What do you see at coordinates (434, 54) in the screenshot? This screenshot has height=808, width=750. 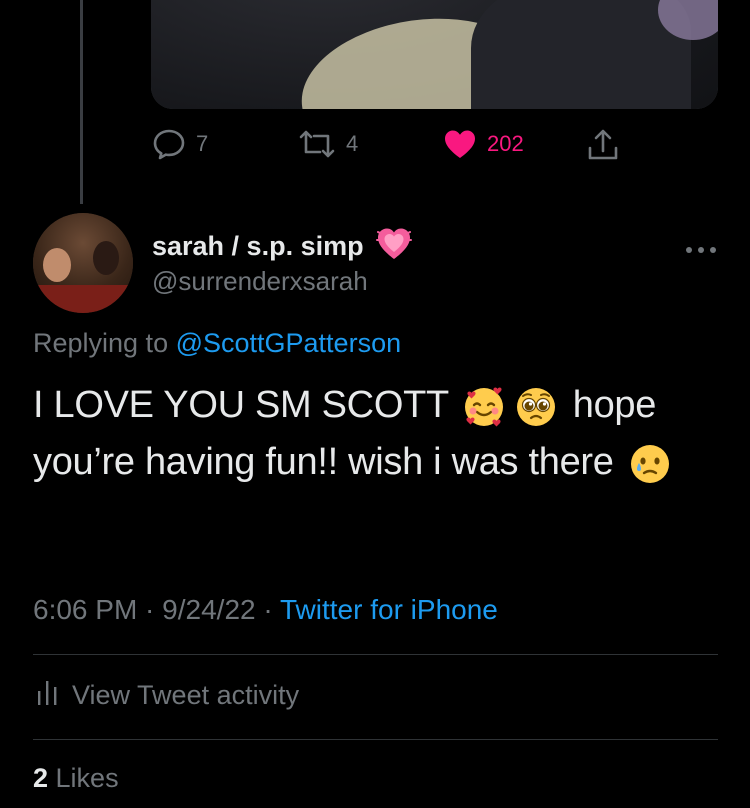 I see `parent-tweet-media` at bounding box center [434, 54].